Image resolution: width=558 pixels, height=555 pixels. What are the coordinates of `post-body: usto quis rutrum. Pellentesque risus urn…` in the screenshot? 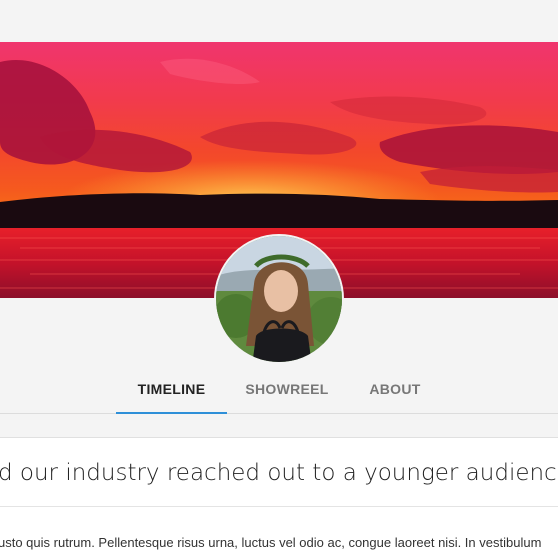 It's located at (271, 542).